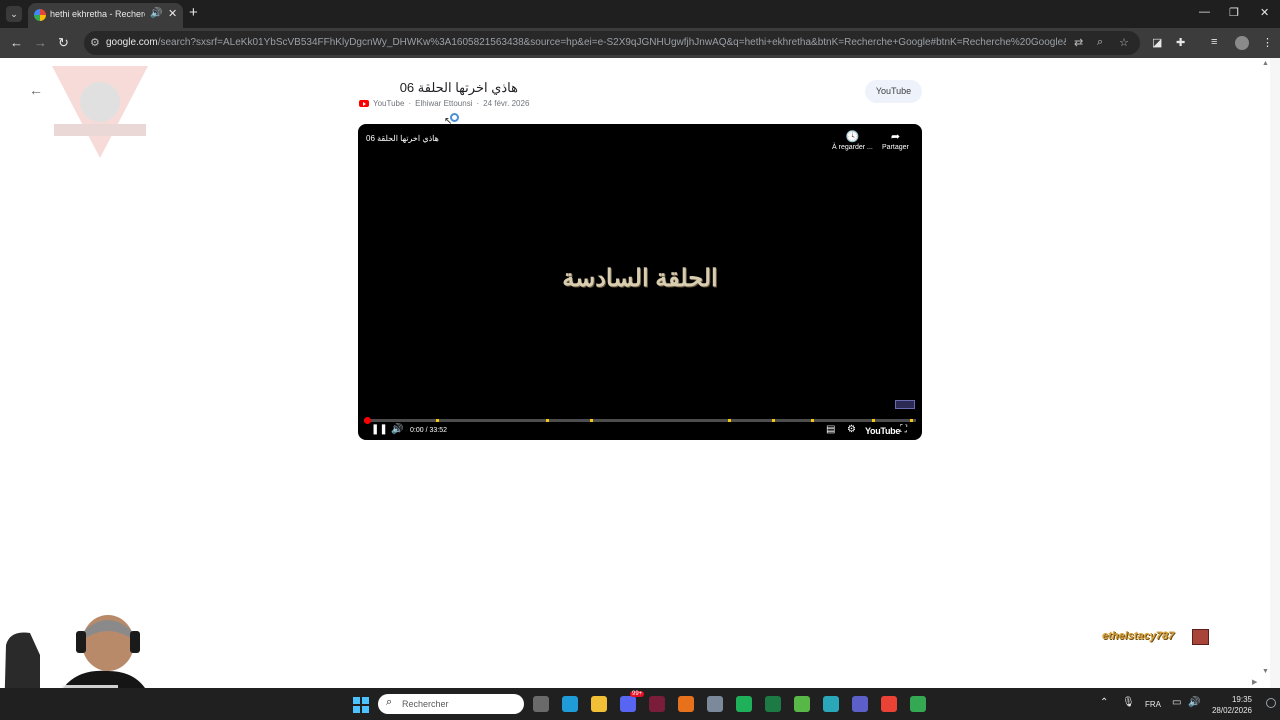 This screenshot has height=720, width=1280. Describe the element at coordinates (657, 704) in the screenshot. I see `affinity-icon` at that location.